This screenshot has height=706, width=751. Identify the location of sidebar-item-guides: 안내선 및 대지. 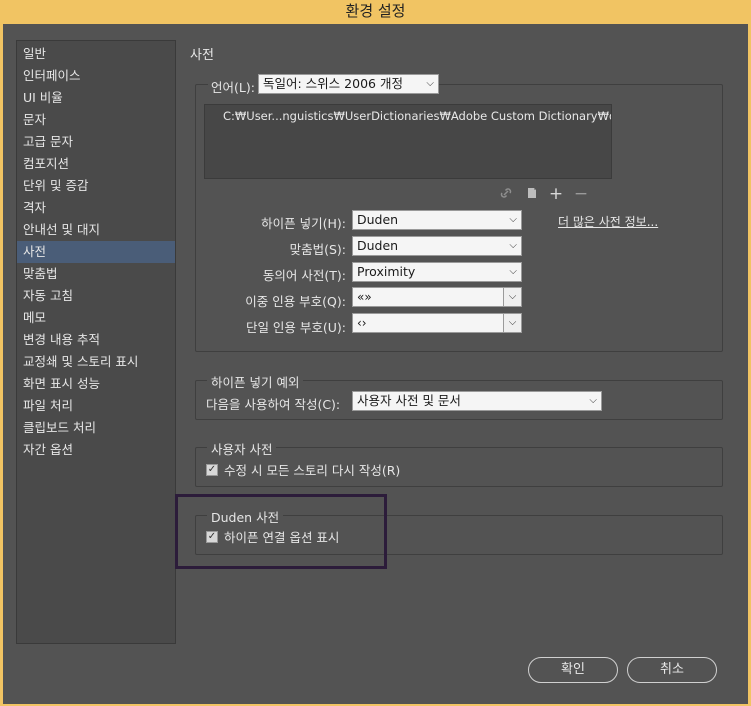
(96, 230).